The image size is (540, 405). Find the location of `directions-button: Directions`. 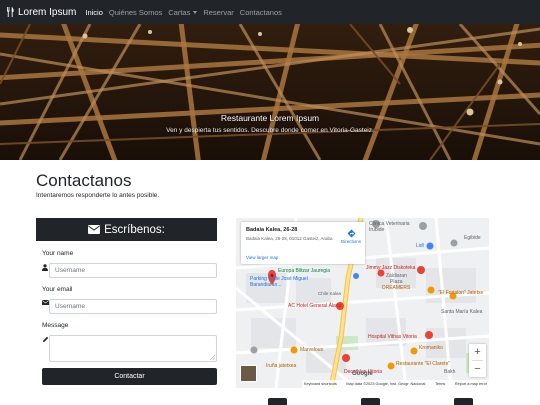

directions-button: Directions is located at coordinates (351, 236).